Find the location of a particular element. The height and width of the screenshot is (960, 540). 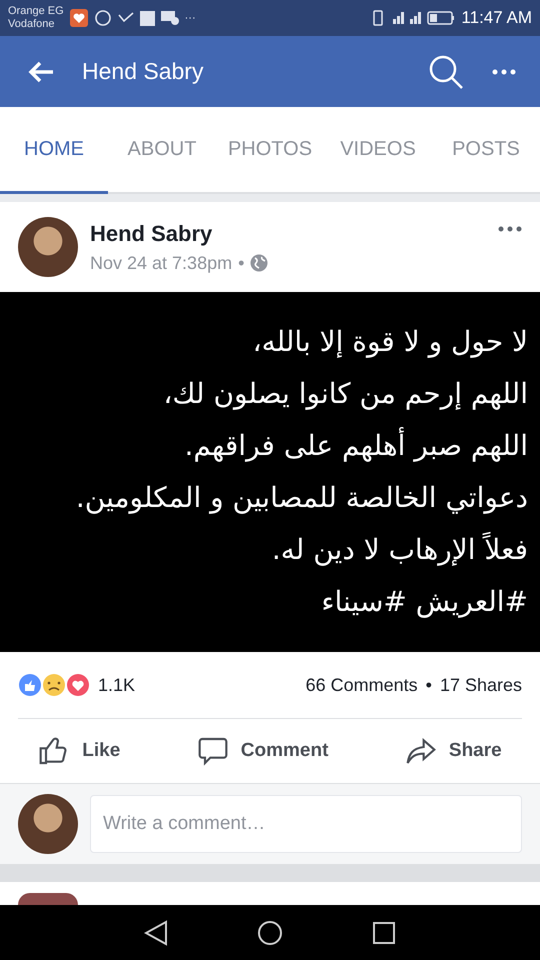

mail-gear-icon is located at coordinates (169, 18).